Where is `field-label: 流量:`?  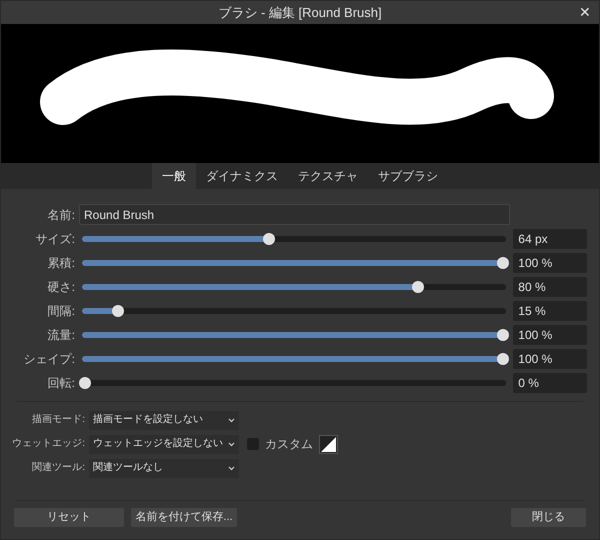 field-label: 流量: is located at coordinates (60, 335).